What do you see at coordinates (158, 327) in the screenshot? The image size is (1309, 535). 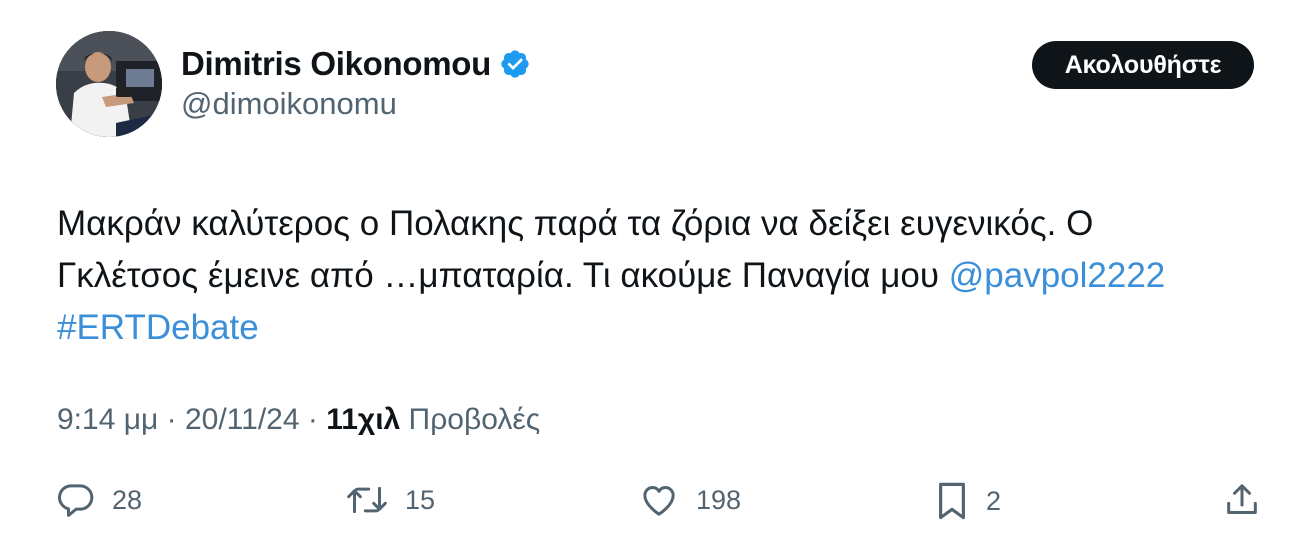 I see `hashtag-link: #ERTDebate` at bounding box center [158, 327].